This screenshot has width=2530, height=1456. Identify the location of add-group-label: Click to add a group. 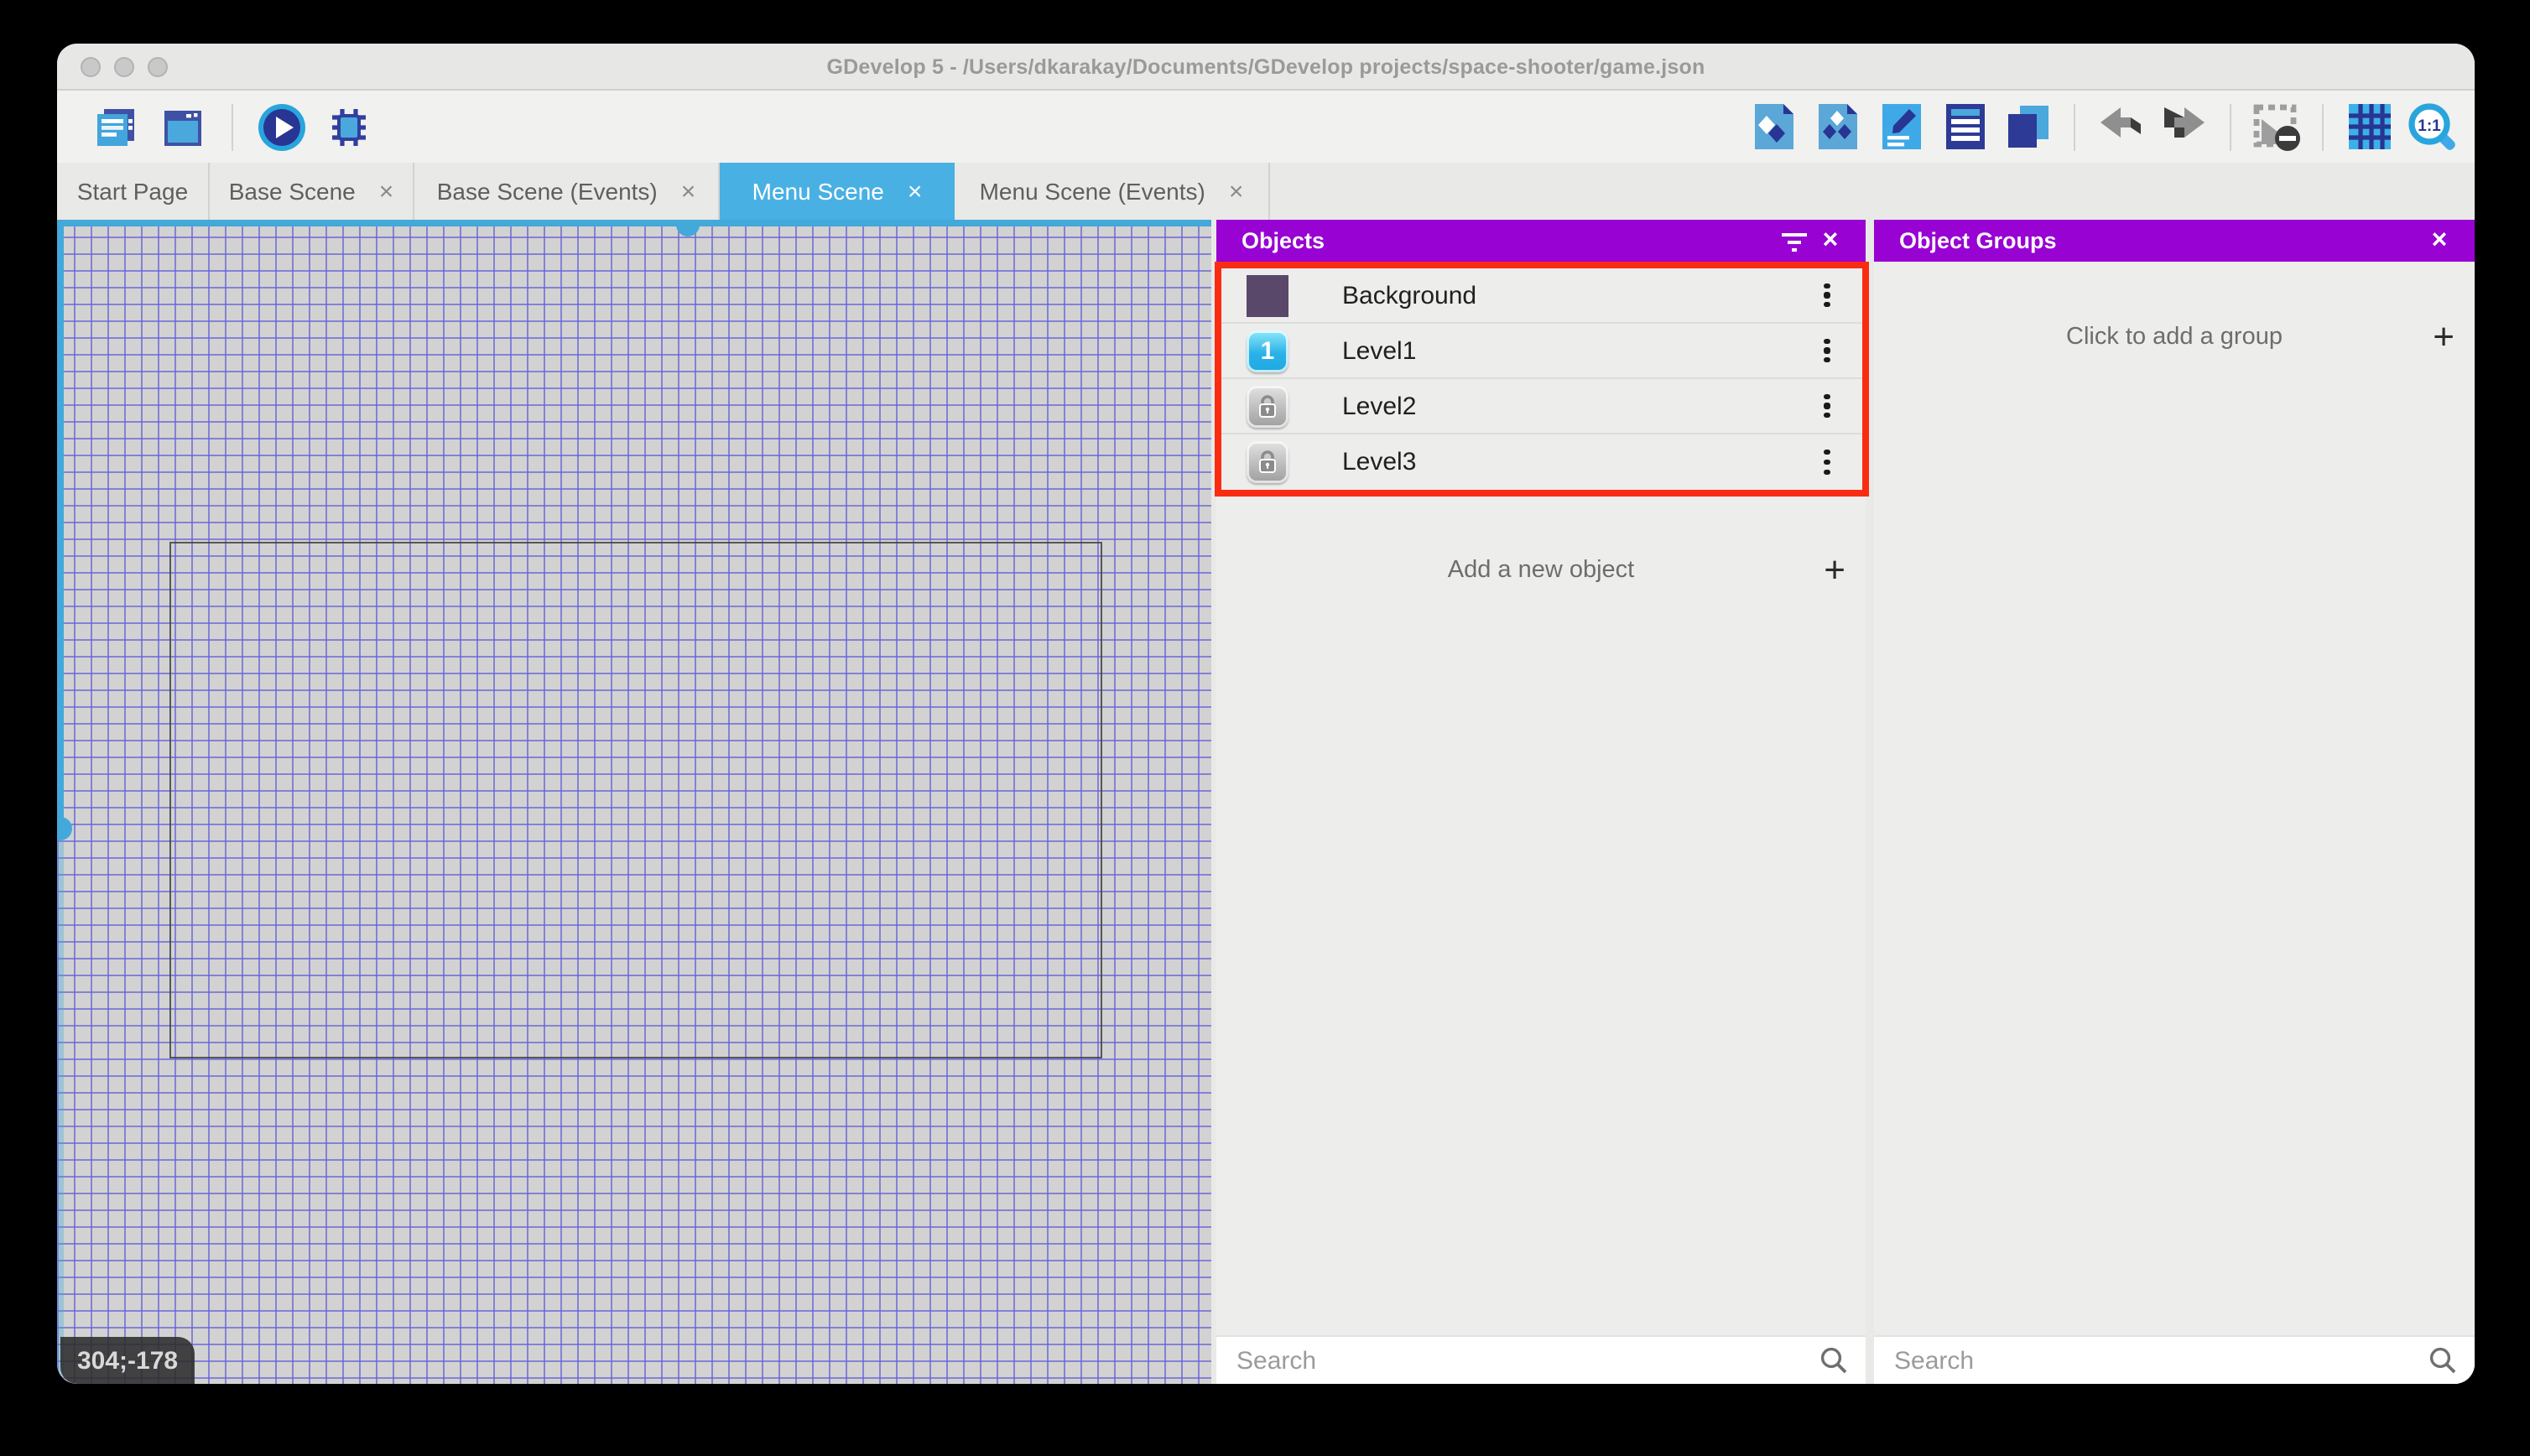
(2174, 337).